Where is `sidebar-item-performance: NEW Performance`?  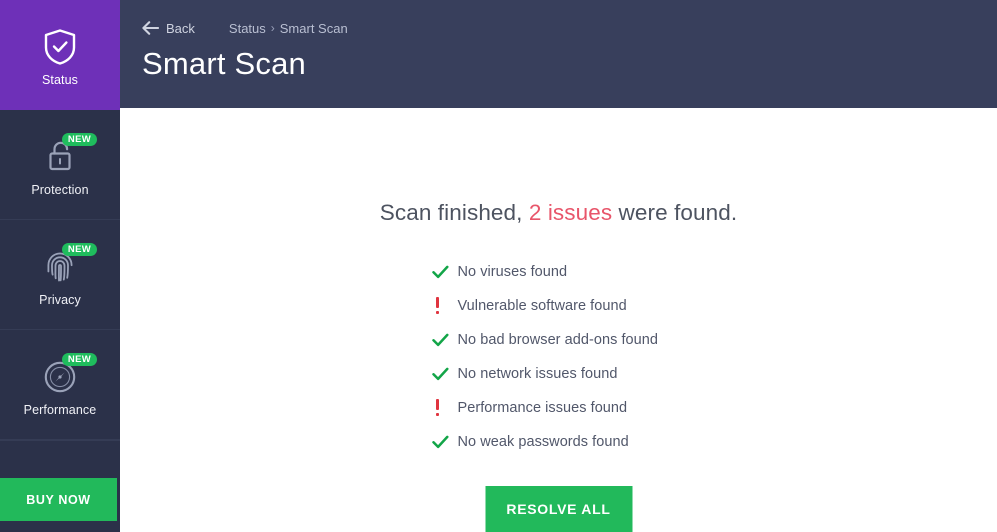 sidebar-item-performance: NEW Performance is located at coordinates (60, 385).